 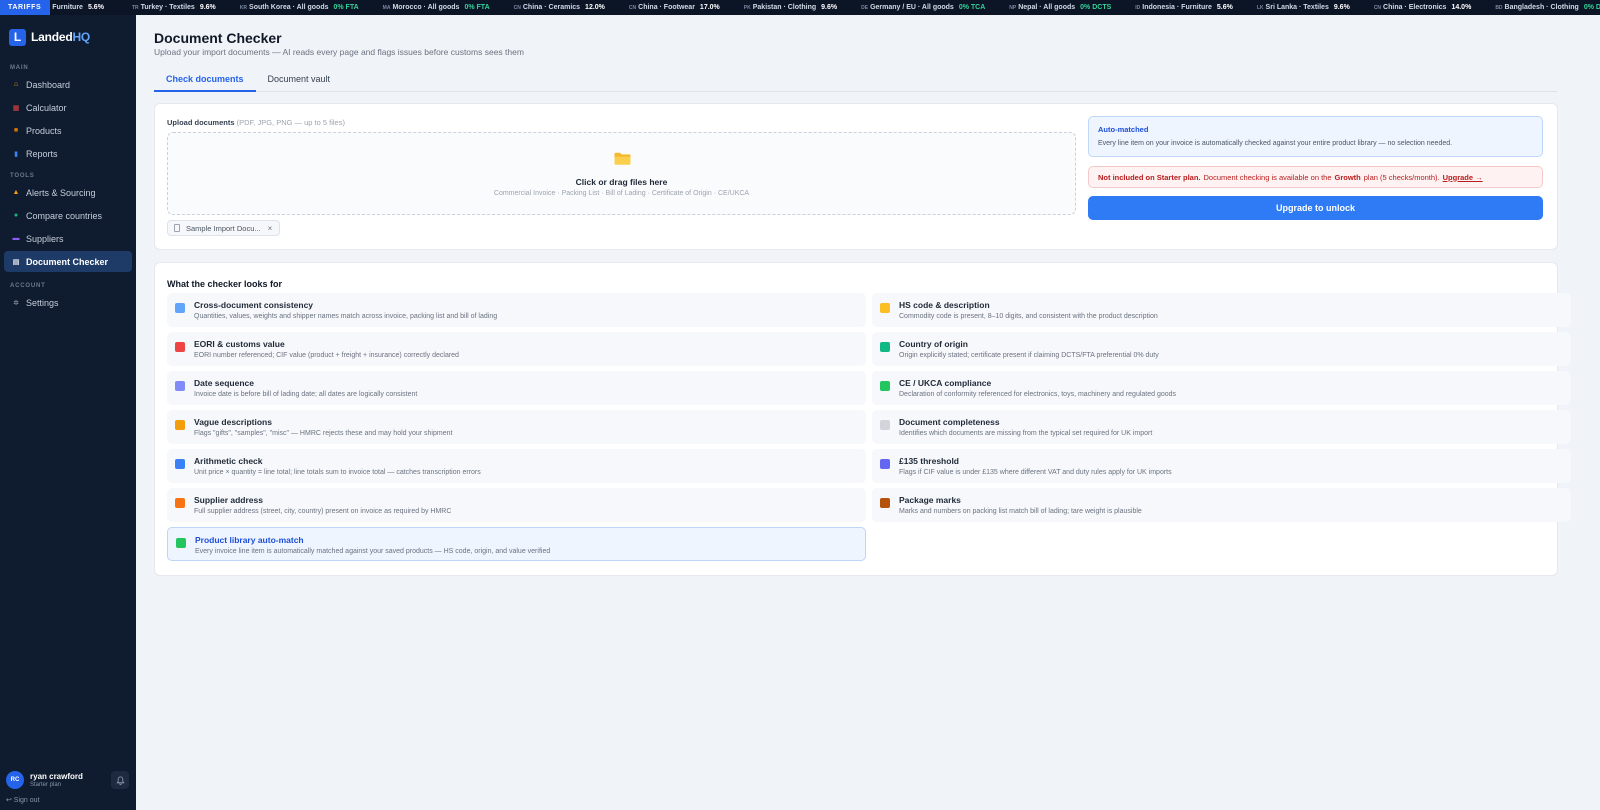 What do you see at coordinates (15, 780) in the screenshot?
I see `avatar: RC` at bounding box center [15, 780].